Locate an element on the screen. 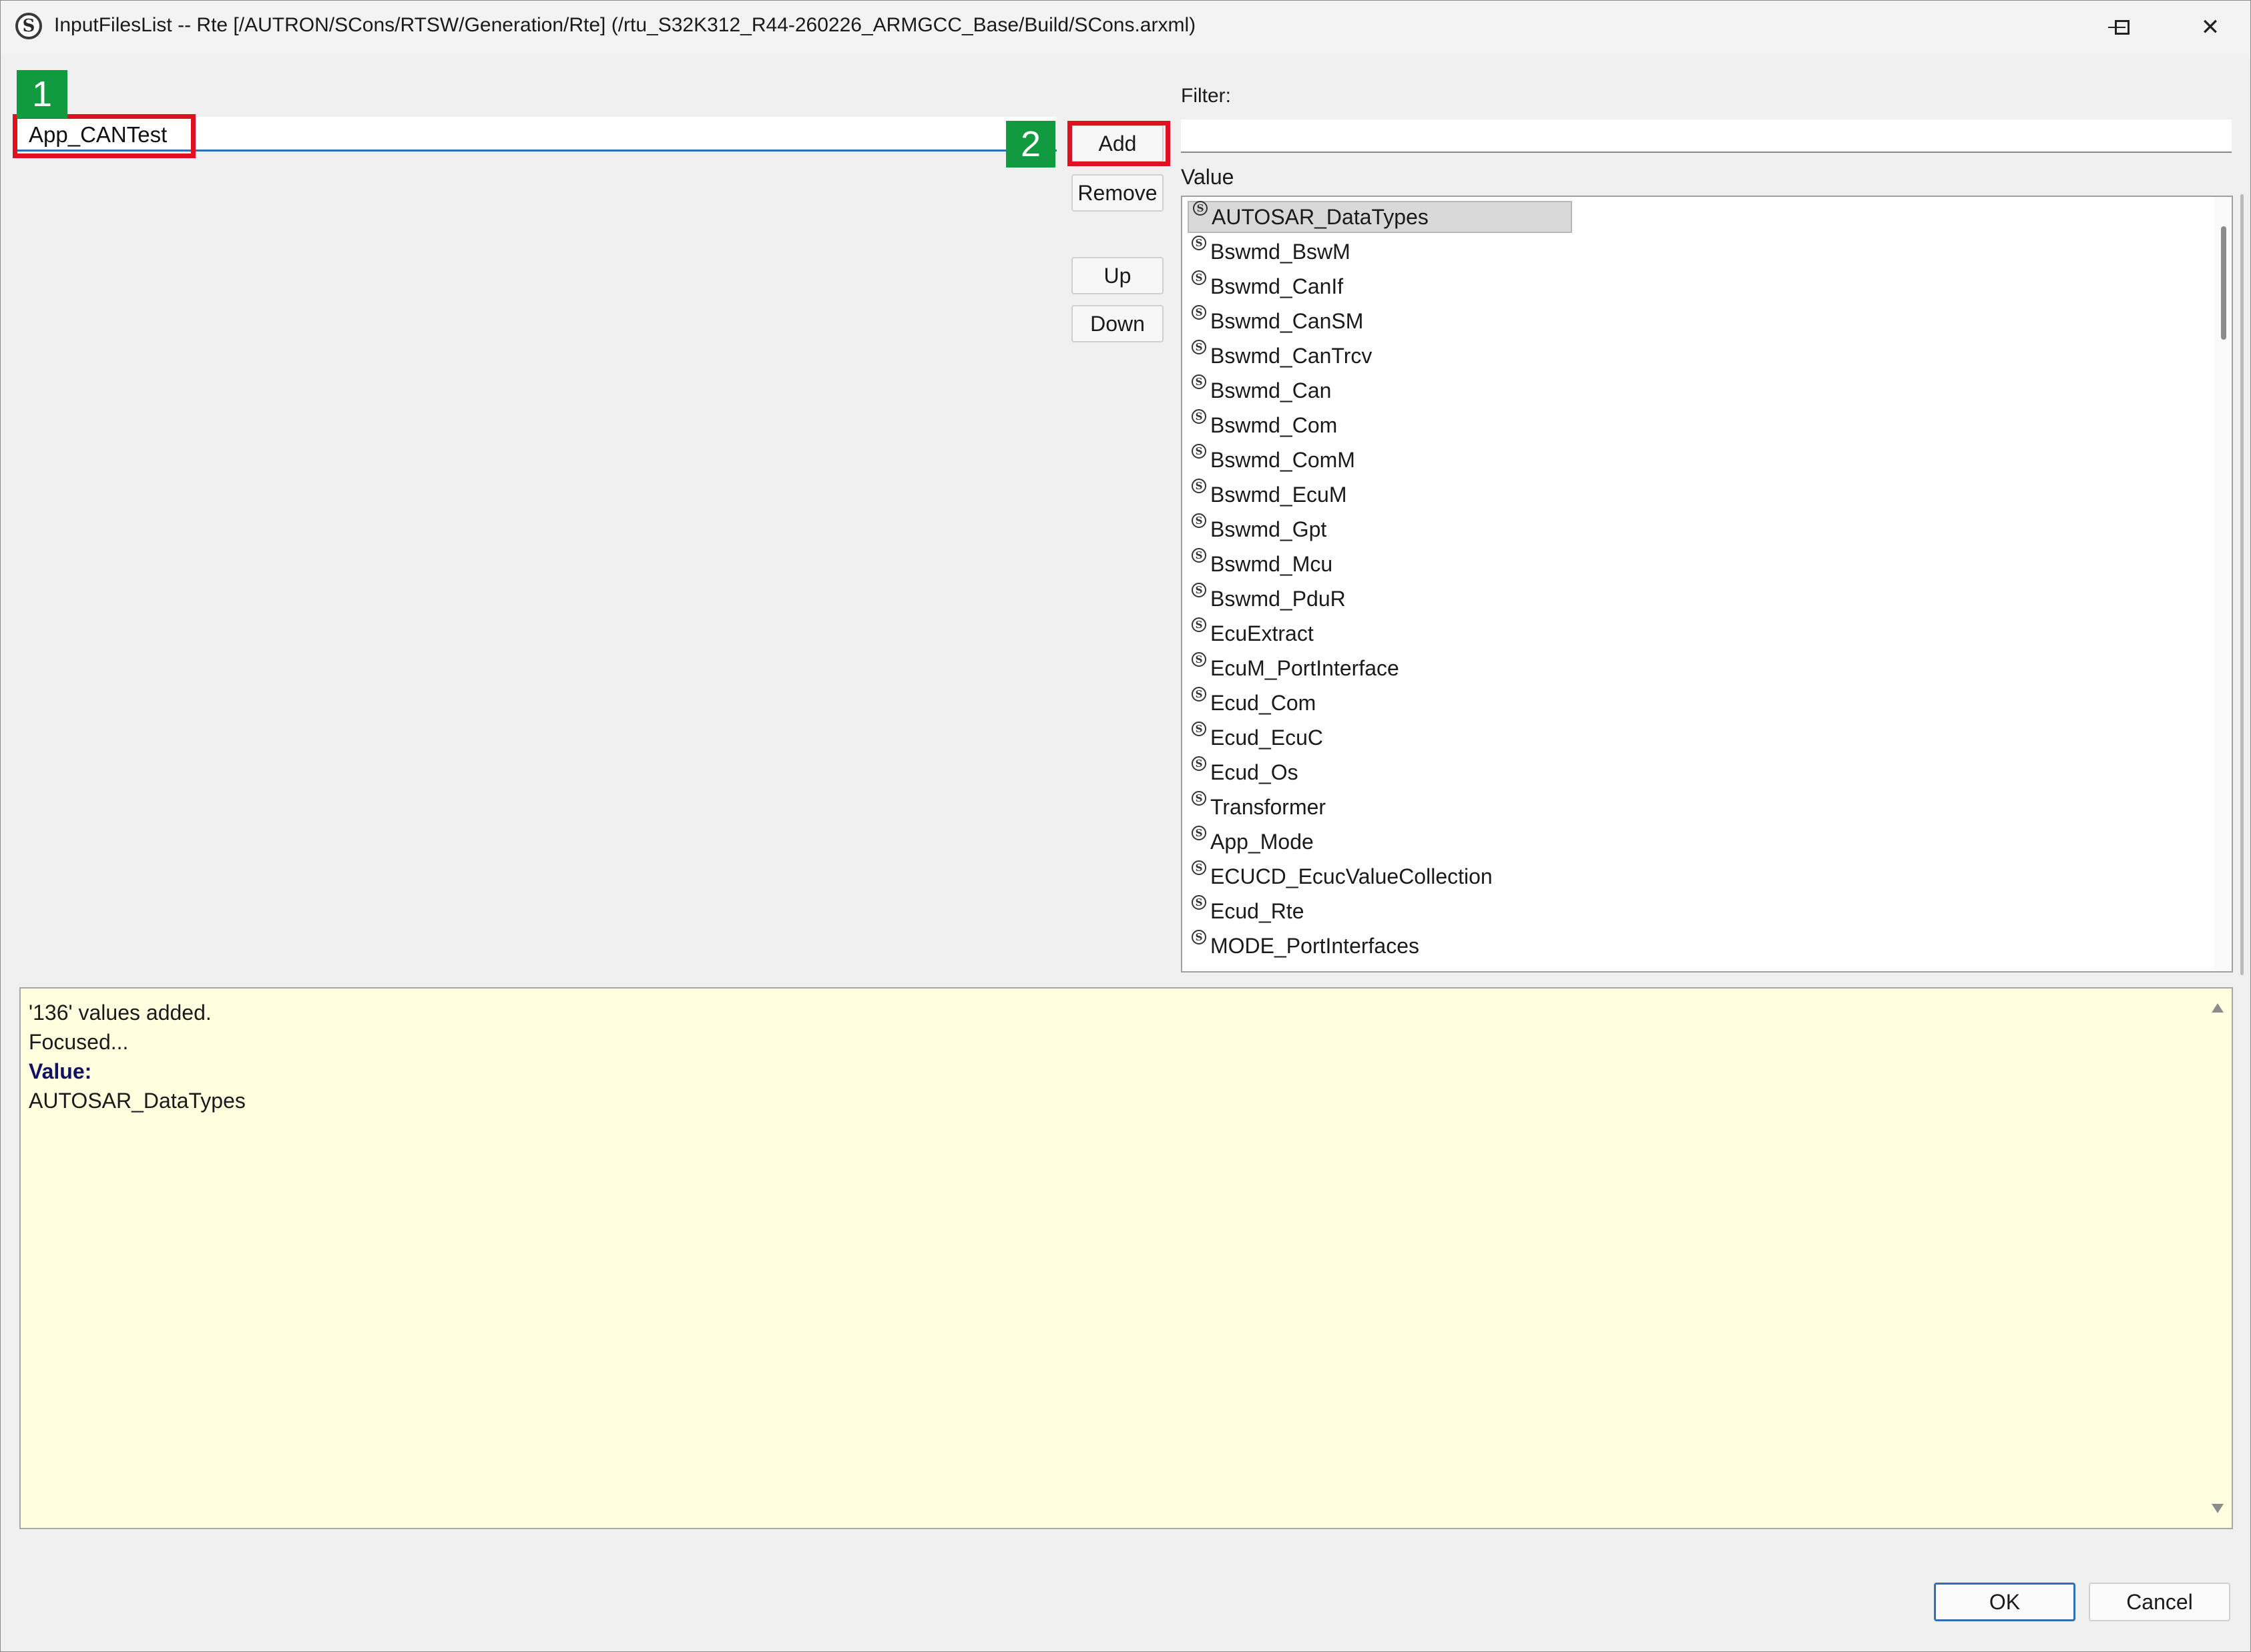  list-scrollbar is located at coordinates (2223, 584).